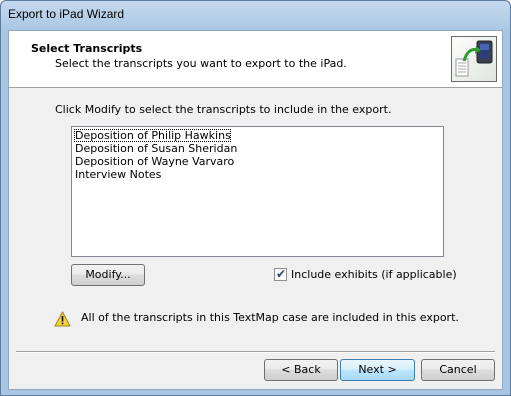 Image resolution: width=511 pixels, height=396 pixels. What do you see at coordinates (301, 370) in the screenshot?
I see `back-button: < Back` at bounding box center [301, 370].